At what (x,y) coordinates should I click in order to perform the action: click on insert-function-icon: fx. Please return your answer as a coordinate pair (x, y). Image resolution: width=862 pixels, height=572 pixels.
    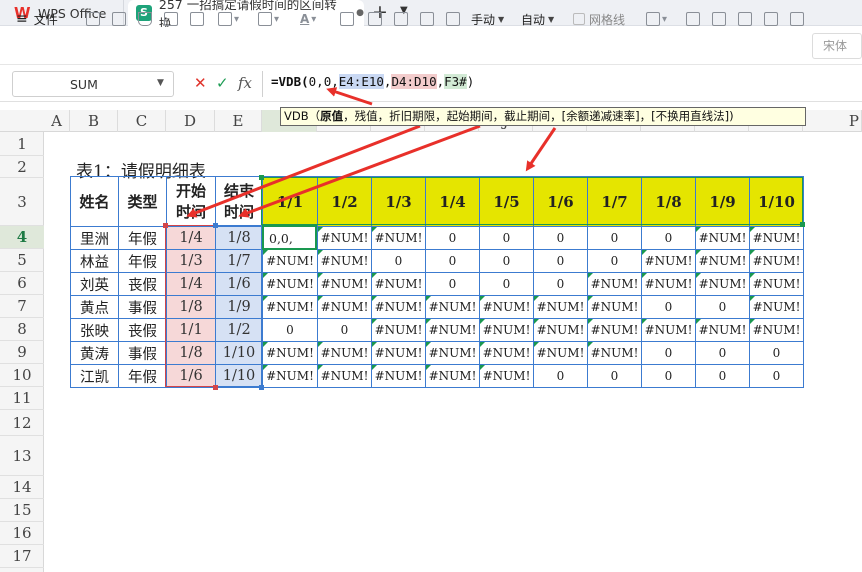
    Looking at the image, I should click on (245, 83).